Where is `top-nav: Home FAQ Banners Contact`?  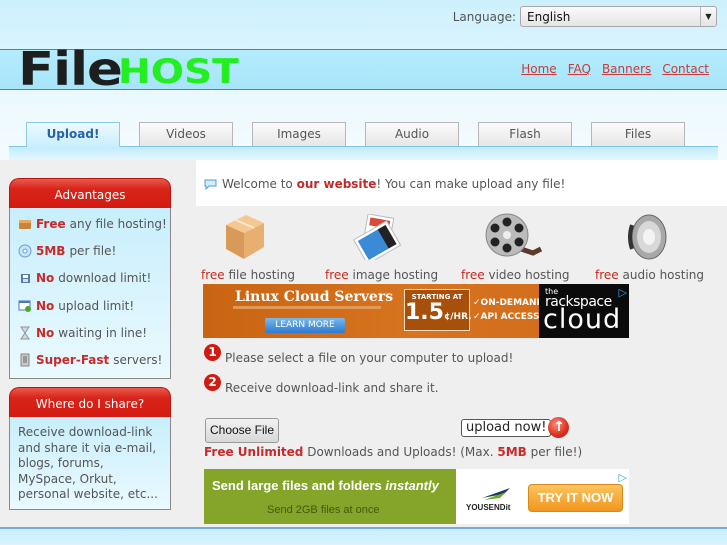
top-nav: Home FAQ Banners Contact is located at coordinates (615, 69).